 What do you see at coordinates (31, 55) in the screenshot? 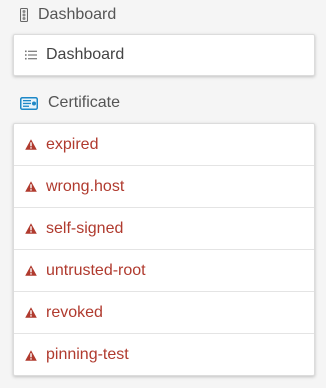
I see `list-icon` at bounding box center [31, 55].